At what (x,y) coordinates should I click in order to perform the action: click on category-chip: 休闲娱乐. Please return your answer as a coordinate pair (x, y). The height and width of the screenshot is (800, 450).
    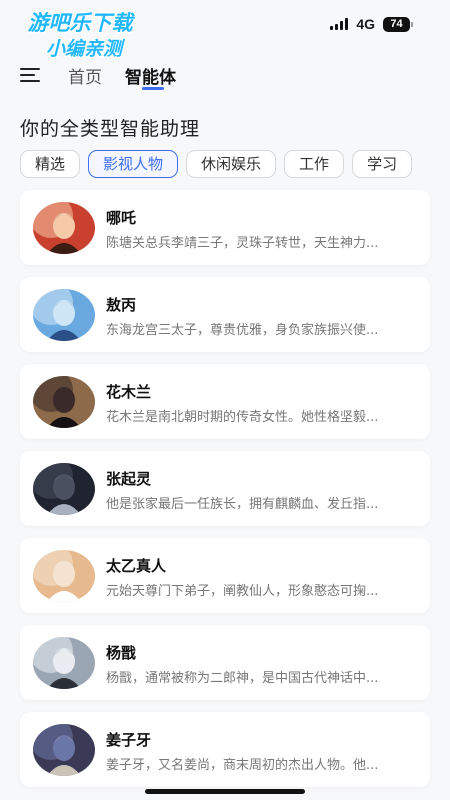
    Looking at the image, I should click on (231, 164).